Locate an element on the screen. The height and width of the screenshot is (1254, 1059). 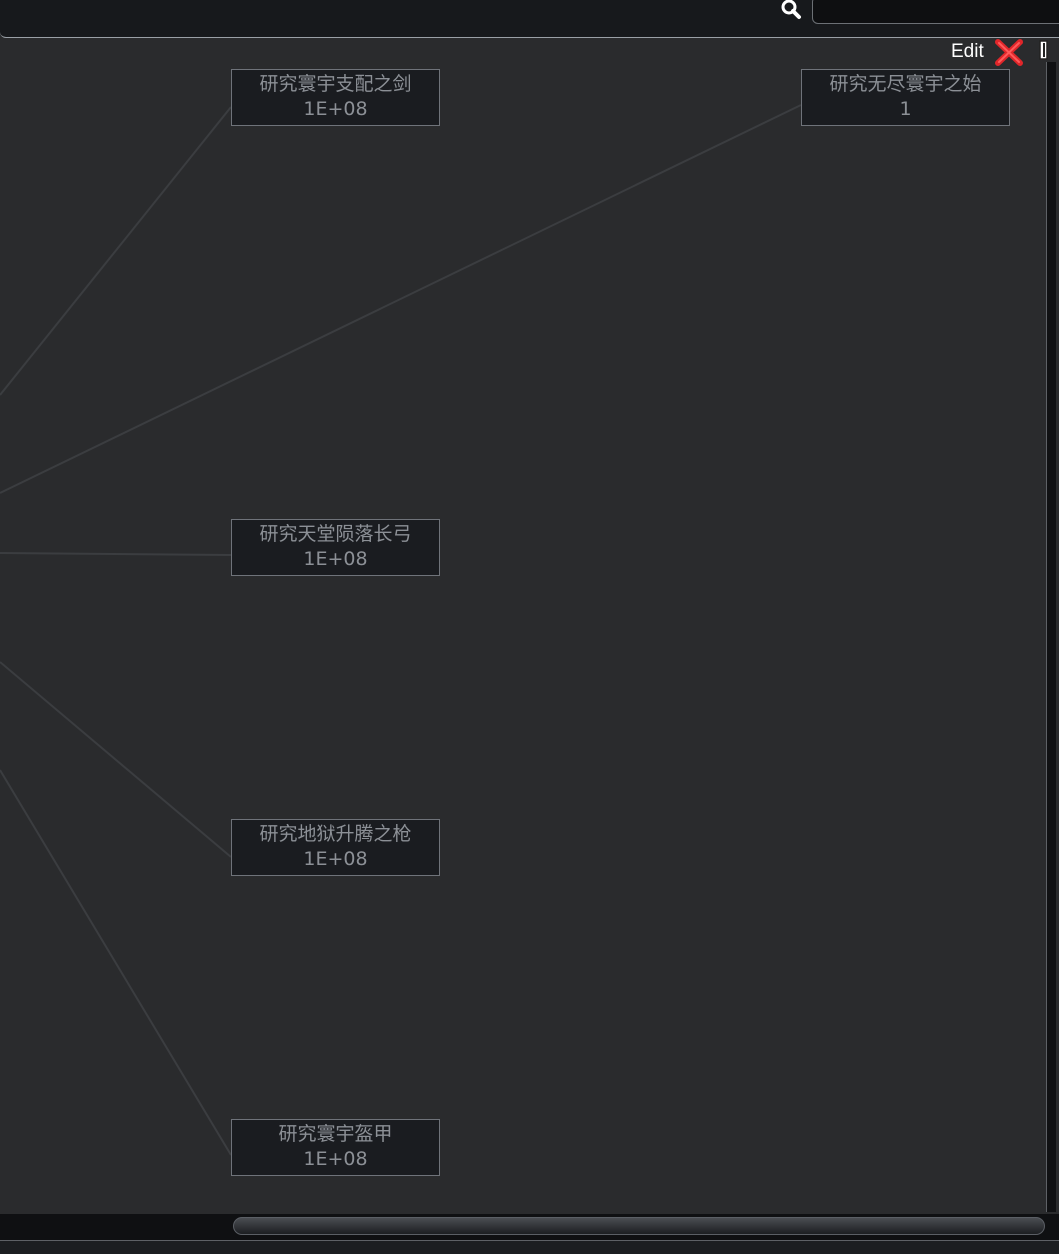
bottom-strip is located at coordinates (529, 1247).